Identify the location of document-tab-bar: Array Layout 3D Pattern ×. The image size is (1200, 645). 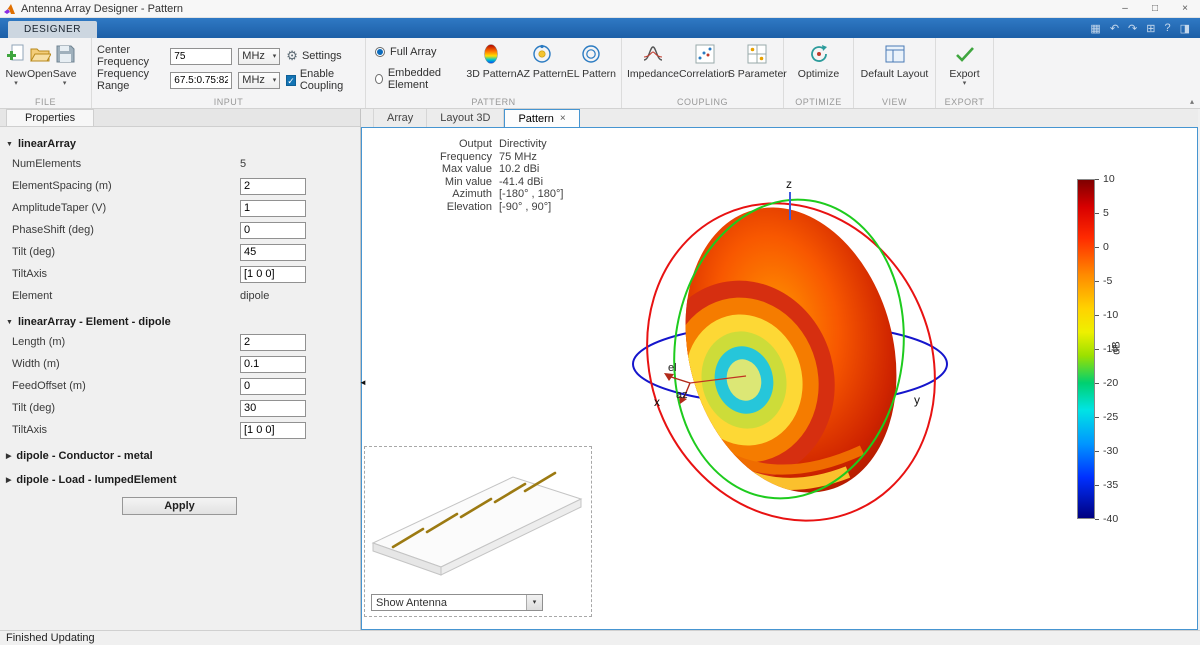
(779, 118).